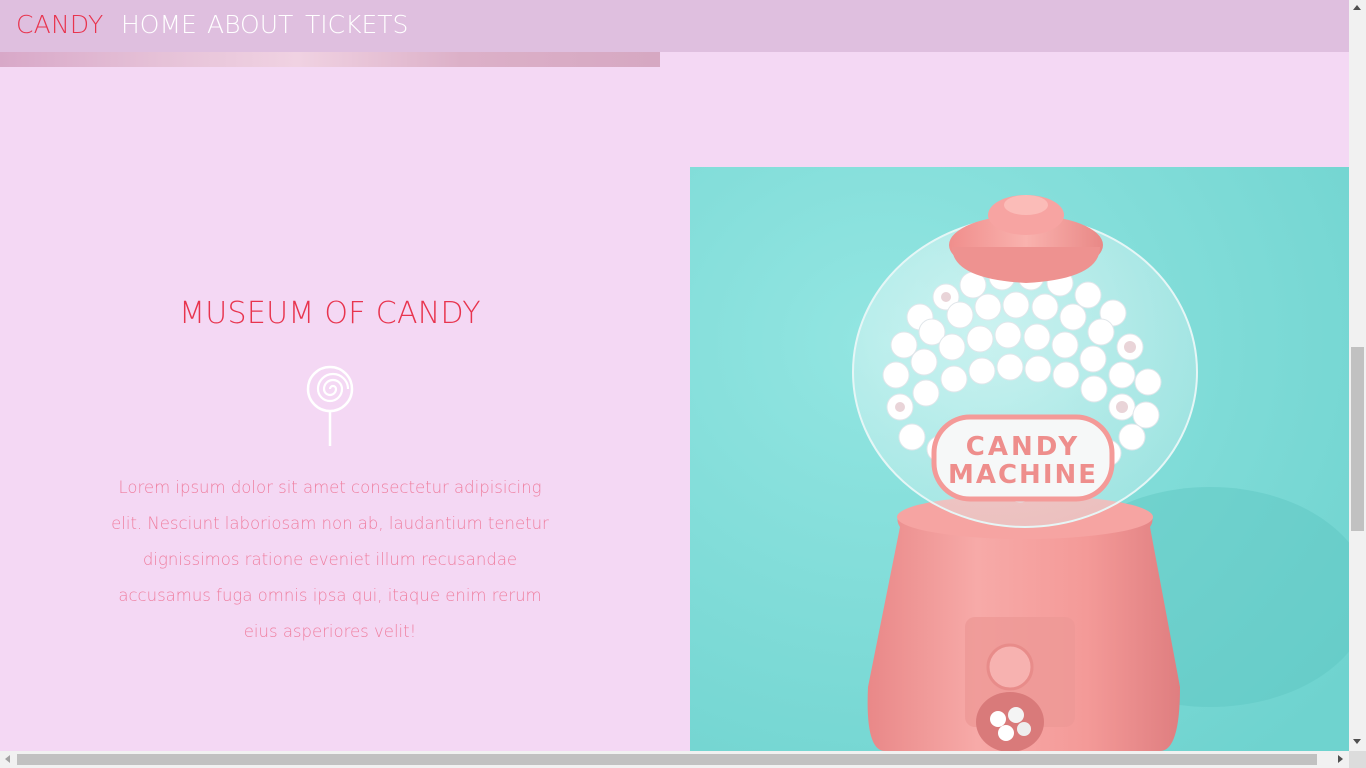  I want to click on vertical-scrollbar-thumb, so click(1357, 439).